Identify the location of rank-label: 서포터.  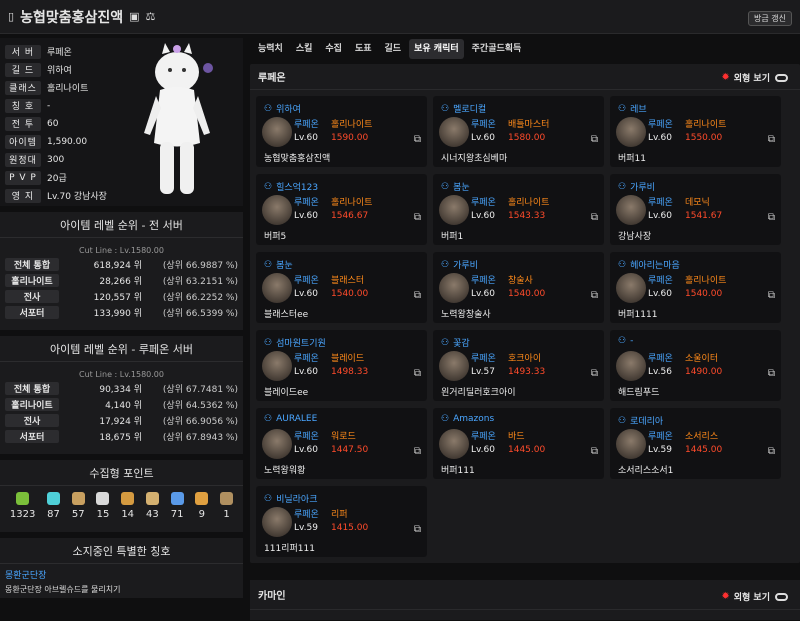
(32, 312).